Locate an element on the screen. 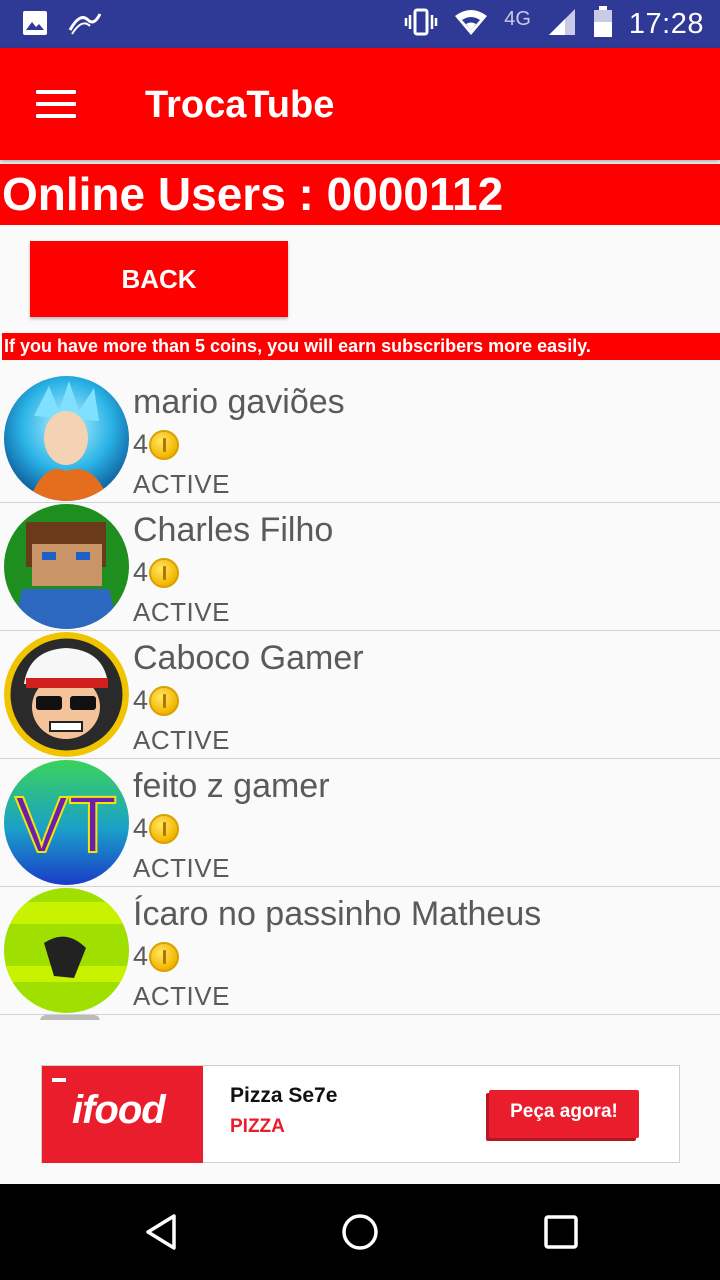 Image resolution: width=720 pixels, height=1280 pixels. wifi-icon is located at coordinates (471, 24).